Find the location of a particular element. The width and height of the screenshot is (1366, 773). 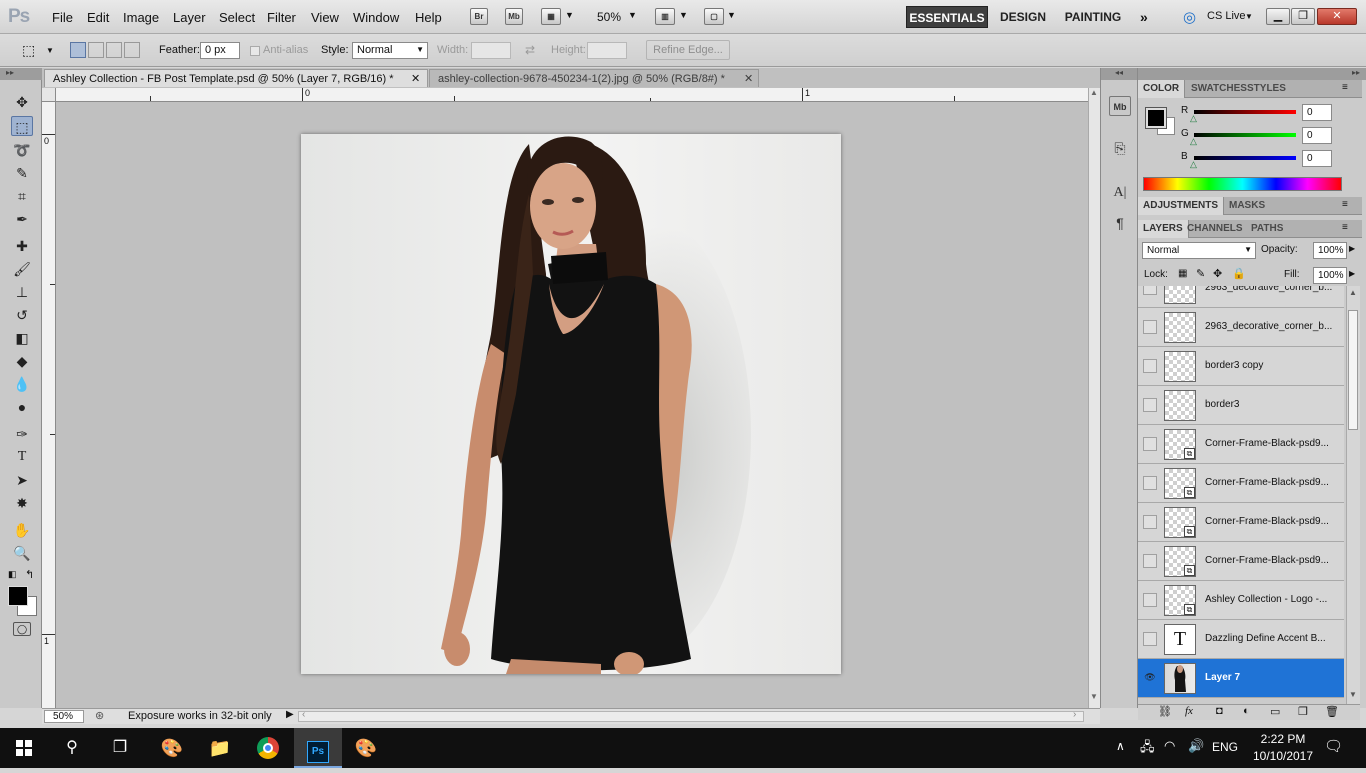

screen-mode-icon: ▢ is located at coordinates (714, 16).